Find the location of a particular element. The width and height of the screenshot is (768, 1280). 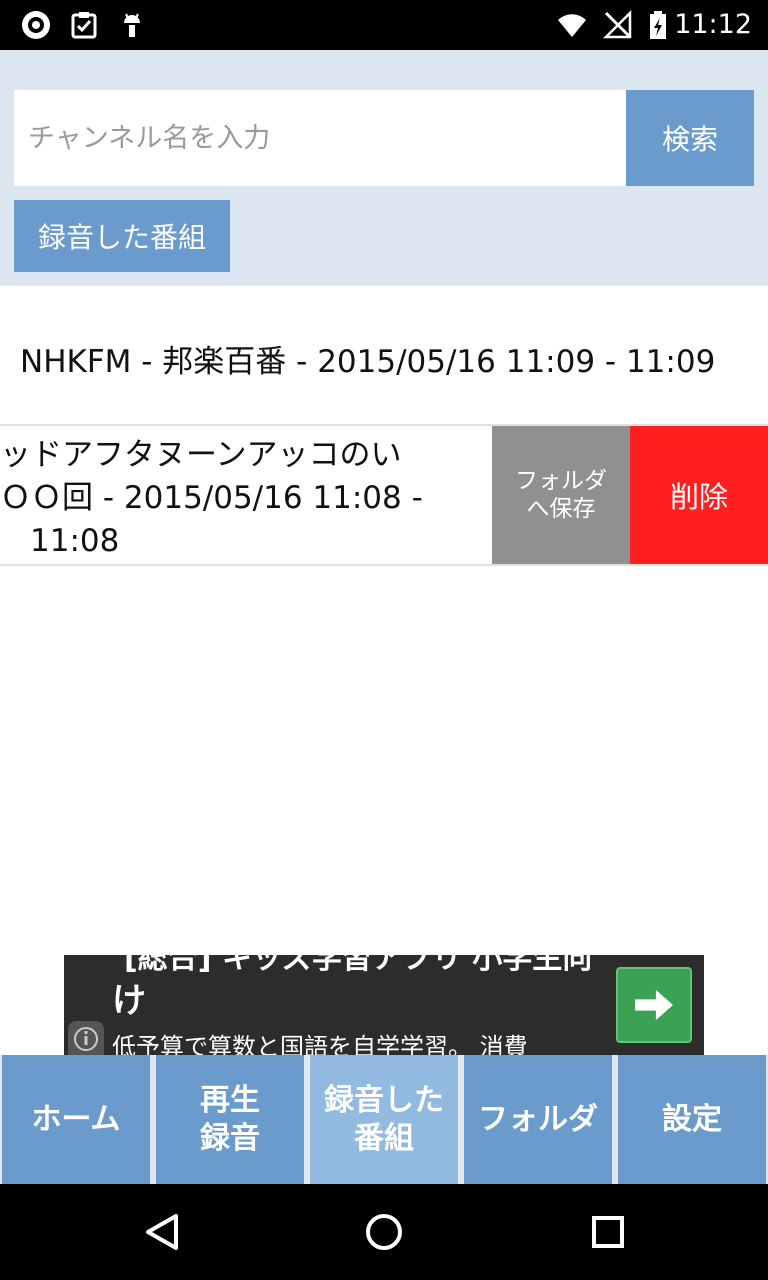

wifi-icon is located at coordinates (572, 25).